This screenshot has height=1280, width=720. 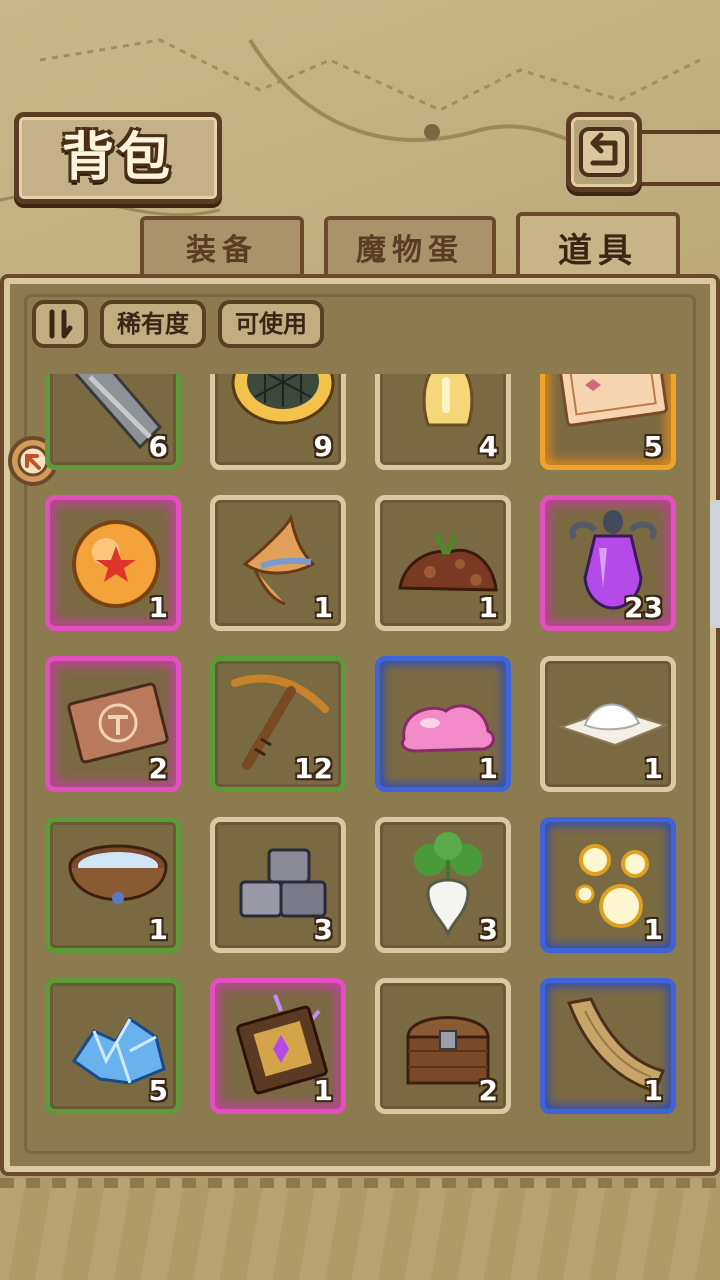 I want to click on item-slot: 23, so click(x=608, y=563).